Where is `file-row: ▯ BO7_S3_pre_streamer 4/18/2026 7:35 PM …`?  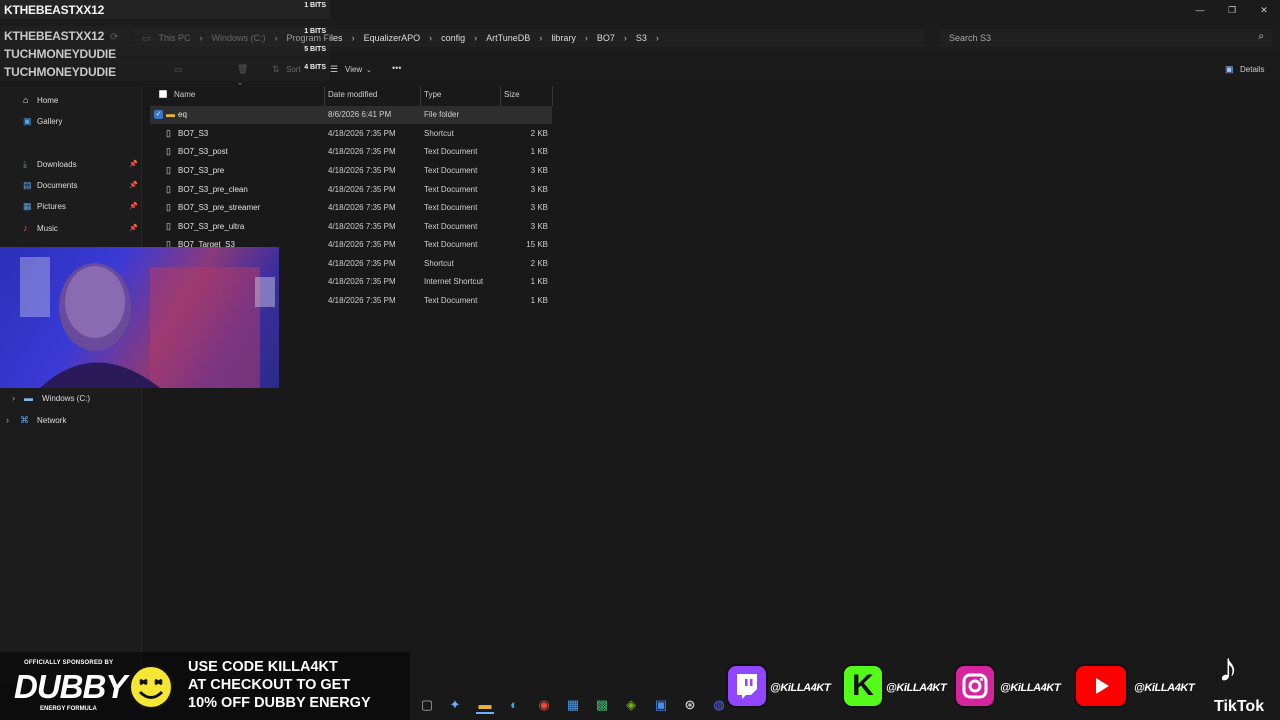 file-row: ▯ BO7_S3_pre_streamer 4/18/2026 7:35 PM … is located at coordinates (351, 208).